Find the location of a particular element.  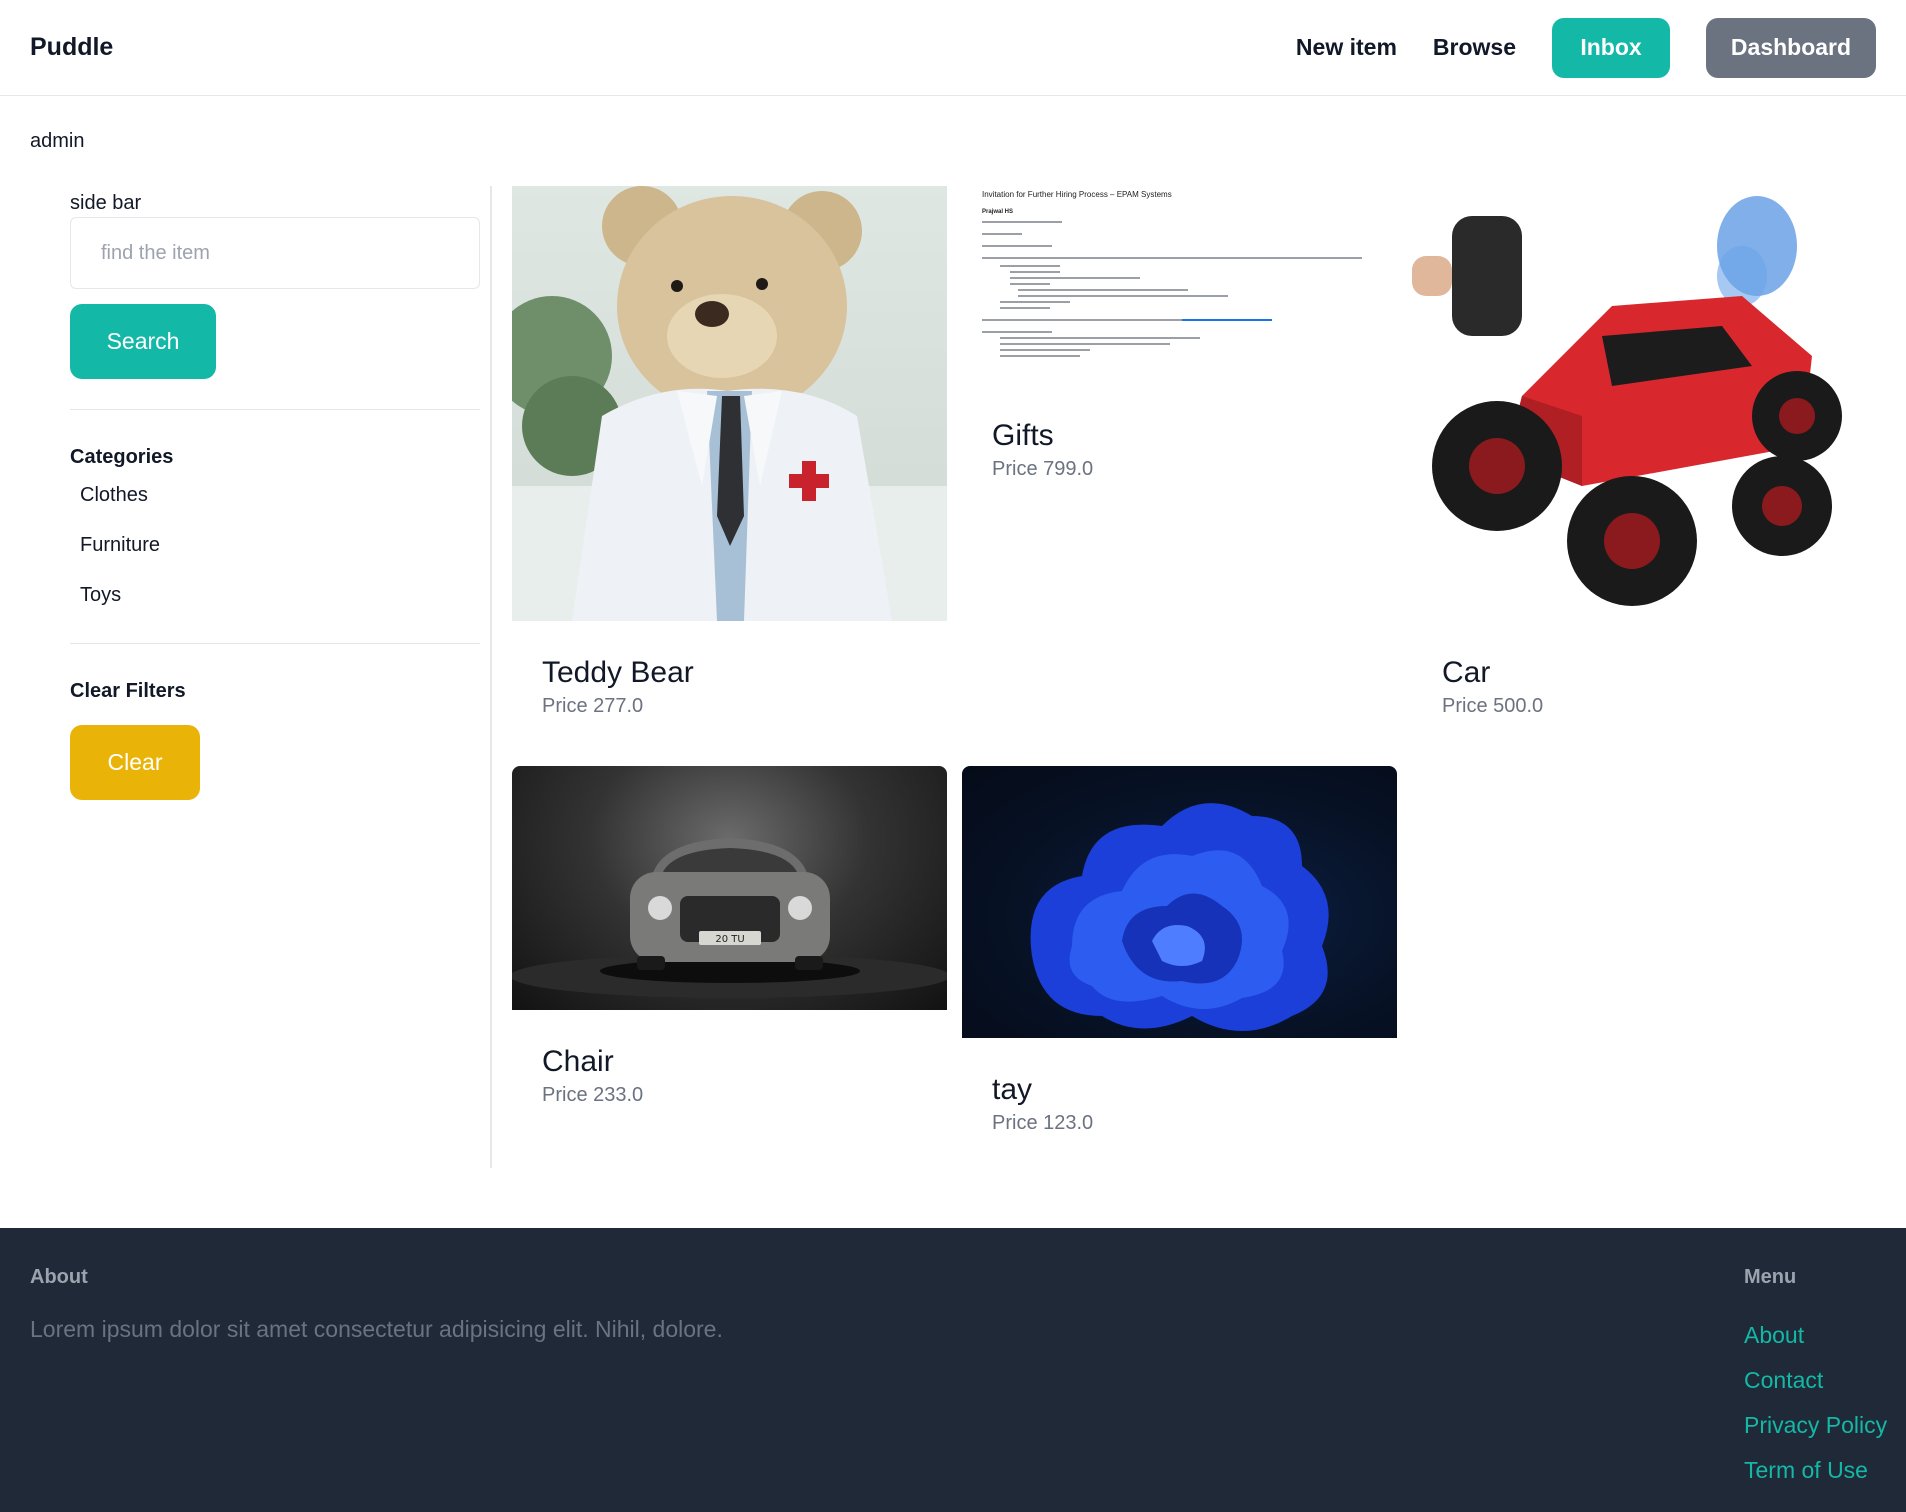

item-card-car: Car Price 500.0 is located at coordinates (1629, 452).